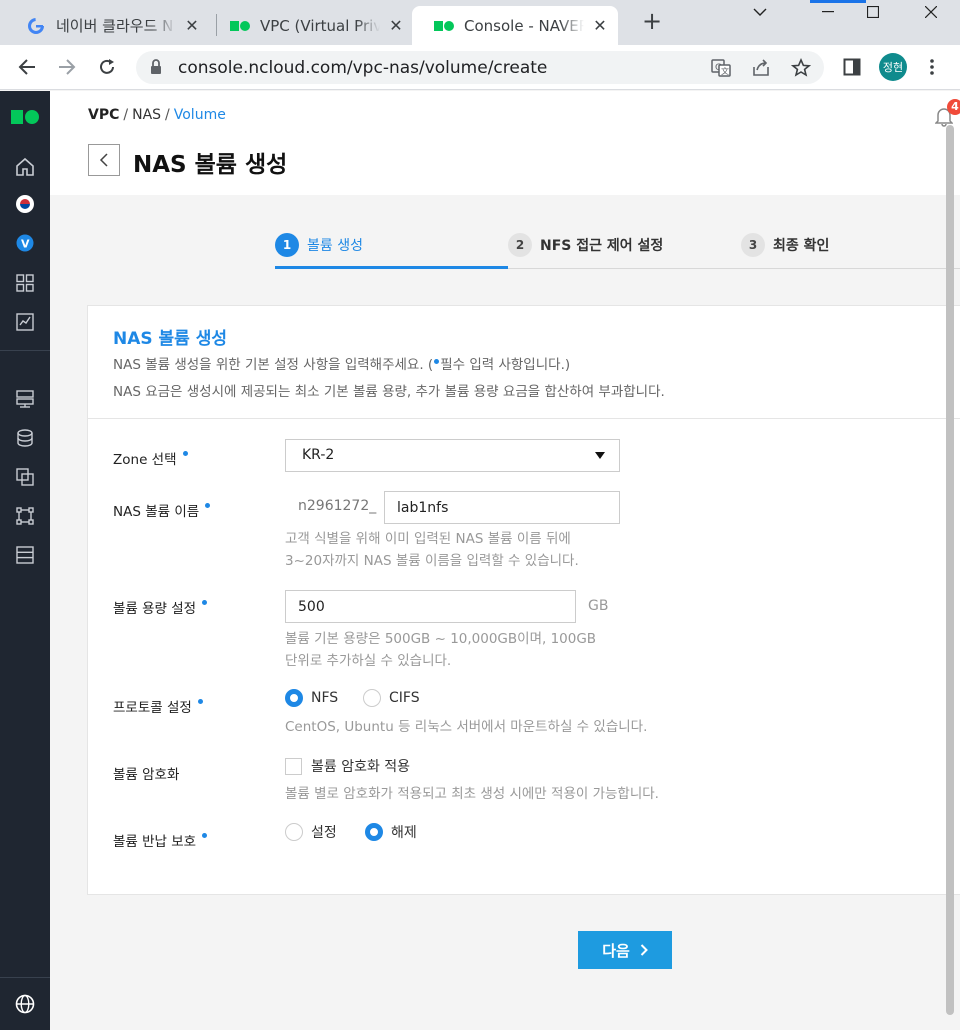 The image size is (960, 1030). Describe the element at coordinates (391, 267) in the screenshot. I see `active-step-underline` at that location.